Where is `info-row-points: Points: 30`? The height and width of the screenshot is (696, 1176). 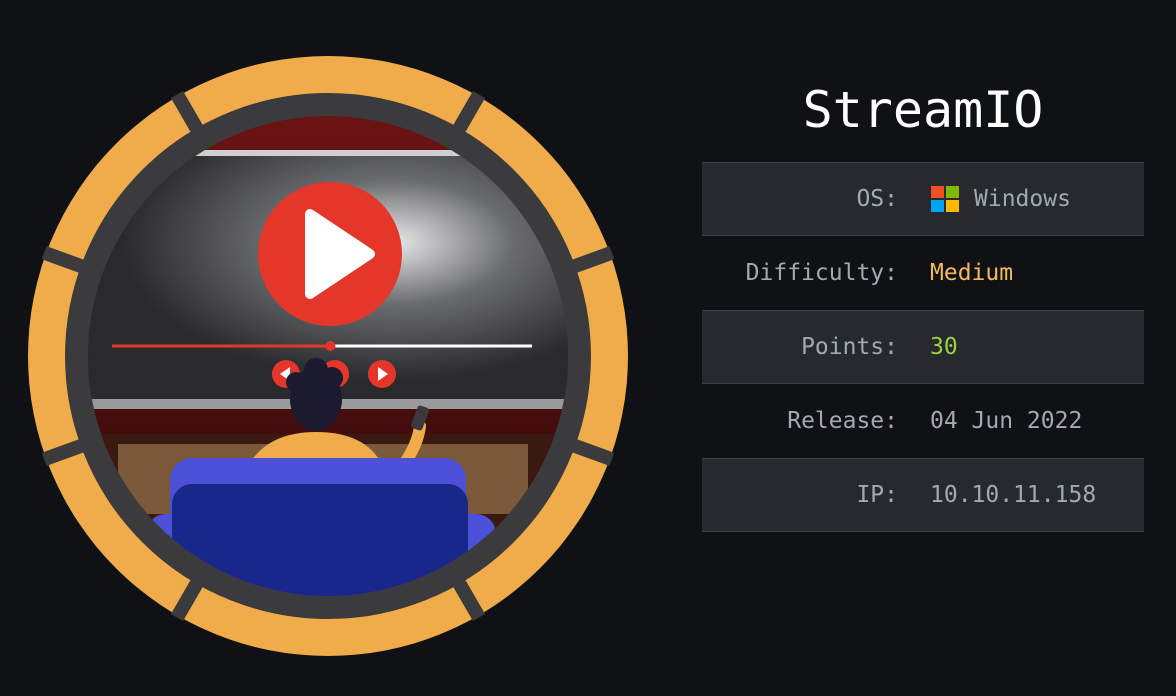
info-row-points: Points: 30 is located at coordinates (923, 347).